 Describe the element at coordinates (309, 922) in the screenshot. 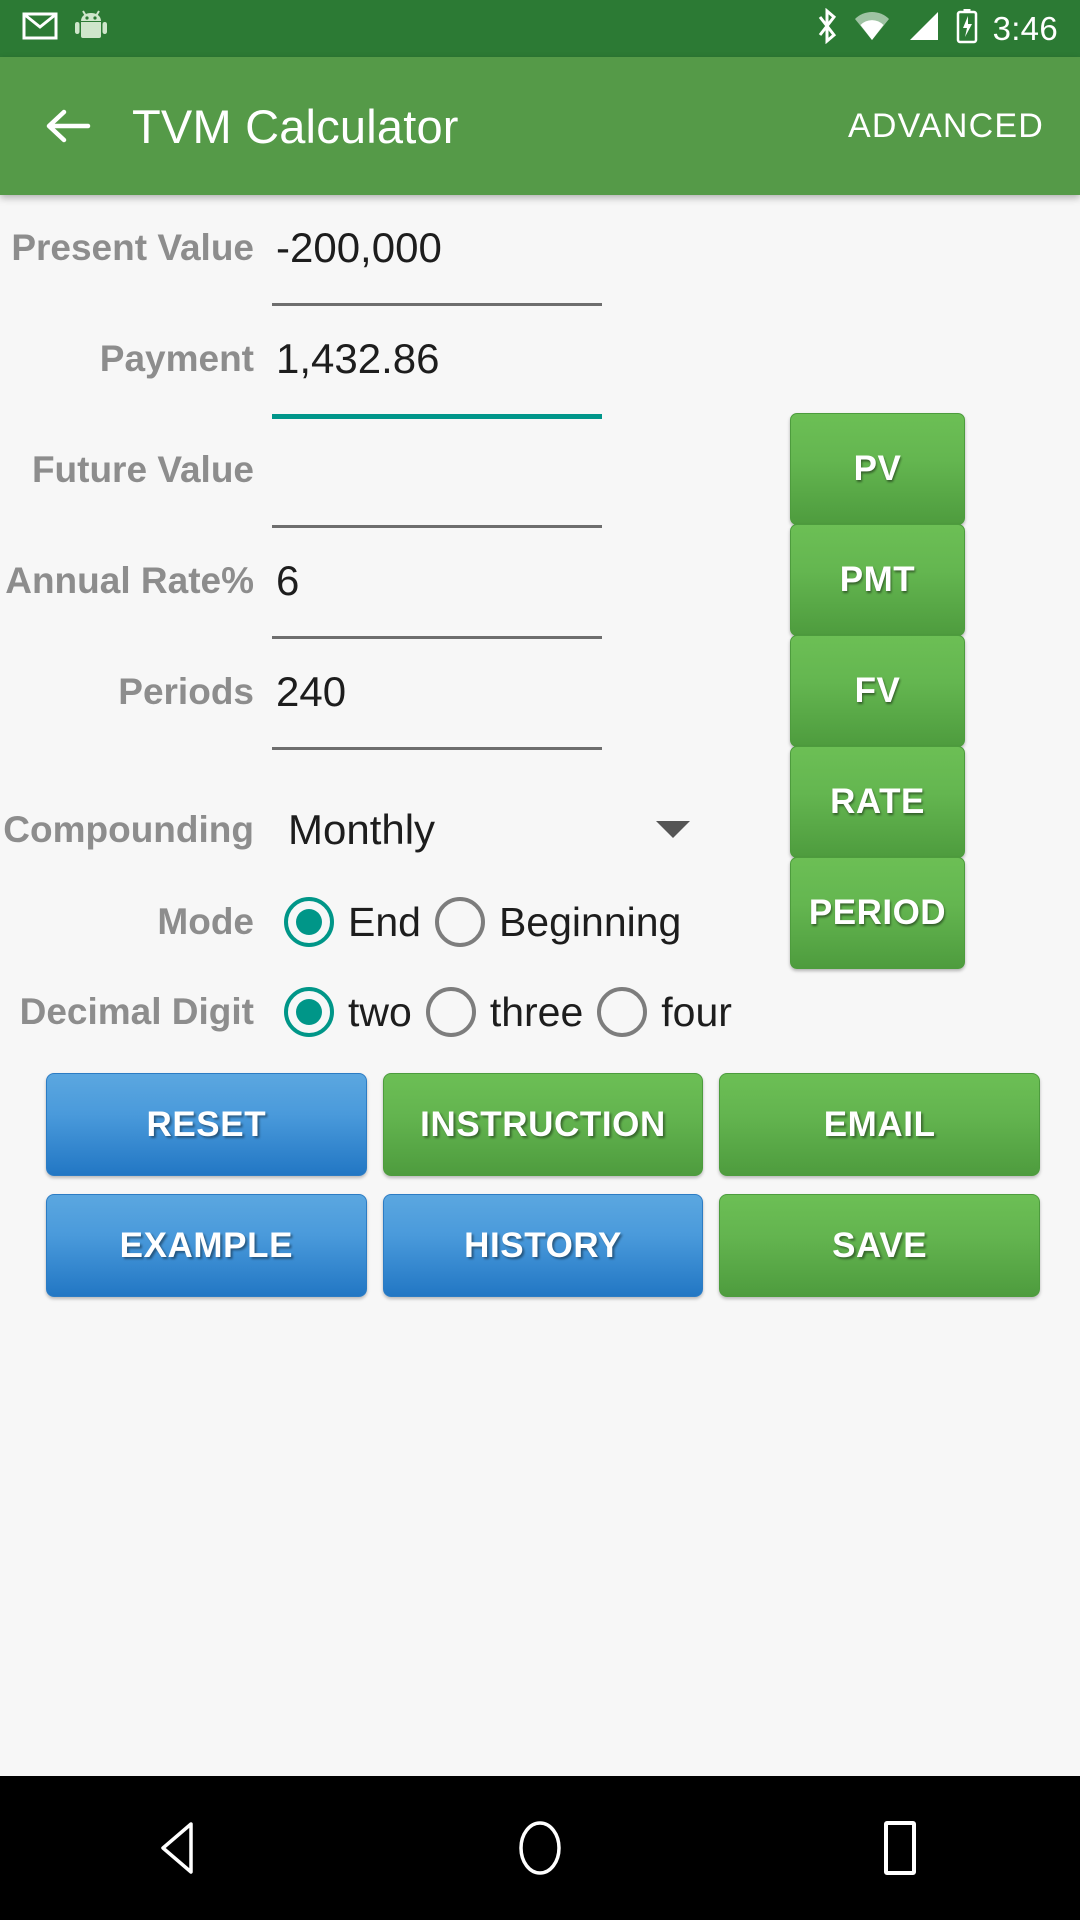

I see `radio-icon-end` at that location.